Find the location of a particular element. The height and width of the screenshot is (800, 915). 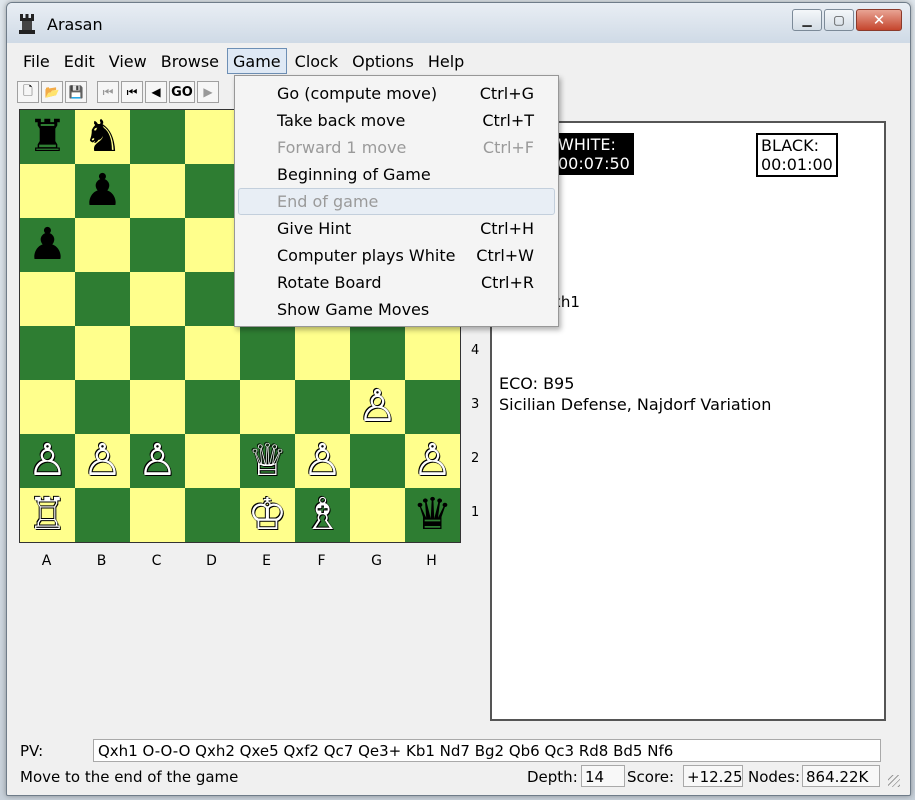

square-c1 is located at coordinates (157, 515).